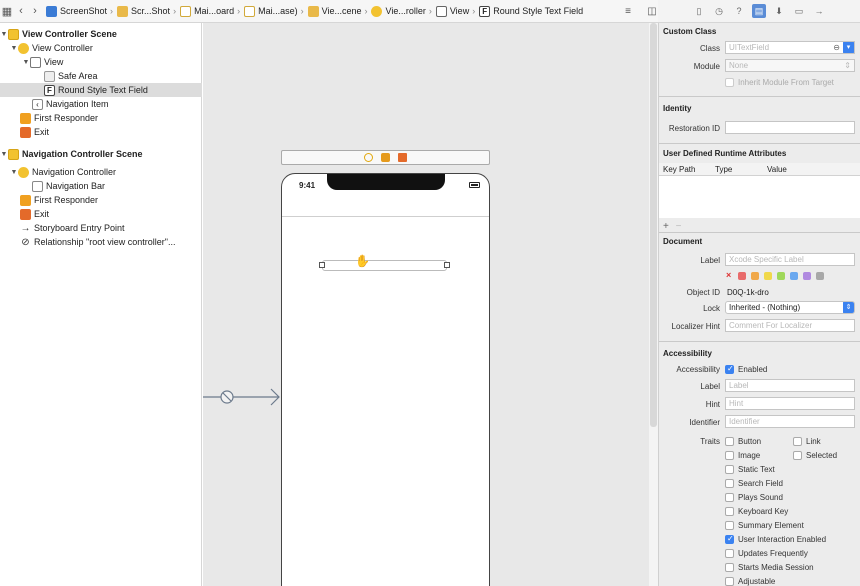  What do you see at coordinates (729, 441) in the screenshot?
I see `trait-button-checkbox` at bounding box center [729, 441].